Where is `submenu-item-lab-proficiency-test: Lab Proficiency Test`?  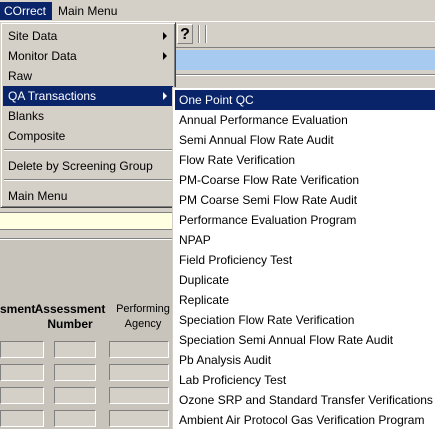
submenu-item-lab-proficiency-test: Lab Proficiency Test is located at coordinates (305, 380).